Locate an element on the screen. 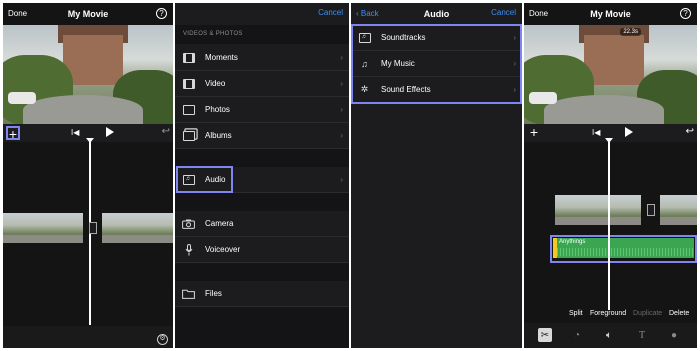  timeline: ⚙ is located at coordinates (88, 243).